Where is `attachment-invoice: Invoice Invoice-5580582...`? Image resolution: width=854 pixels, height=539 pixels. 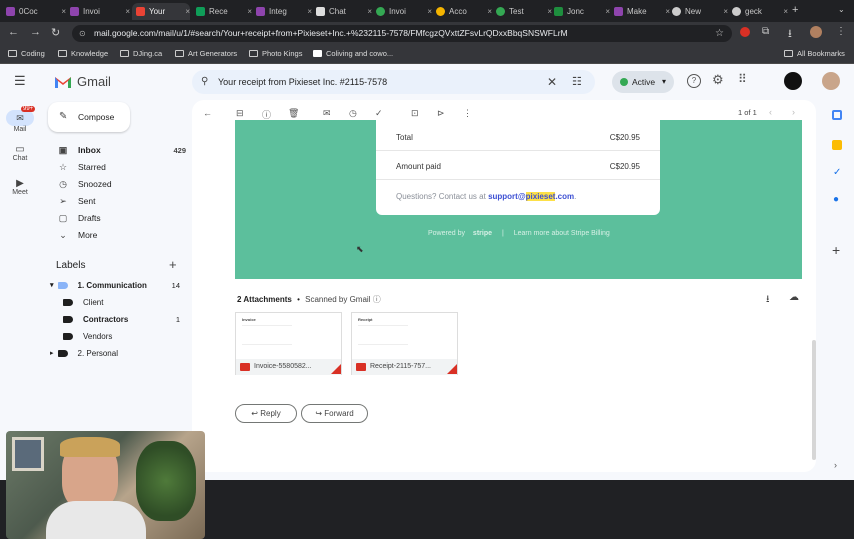
attachment-invoice: Invoice Invoice-5580582... is located at coordinates (288, 343).